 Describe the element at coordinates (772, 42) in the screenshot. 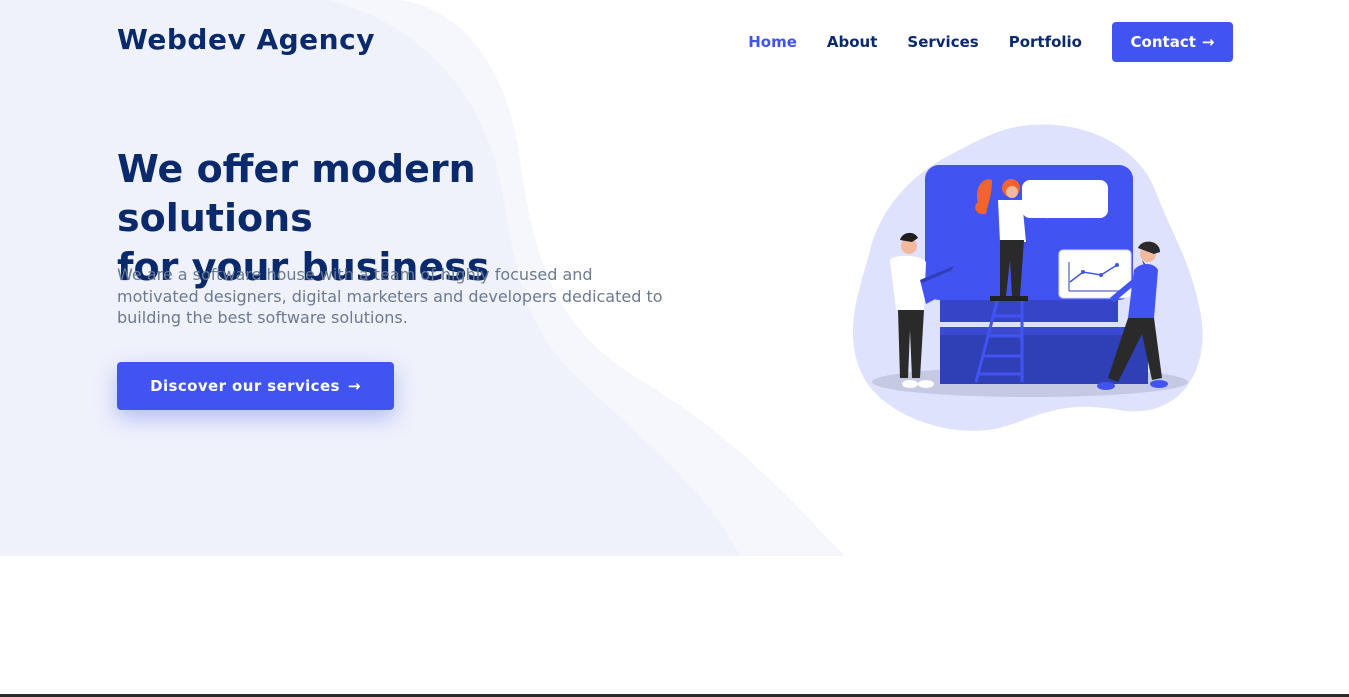

I see `nav-link-home: Home` at that location.